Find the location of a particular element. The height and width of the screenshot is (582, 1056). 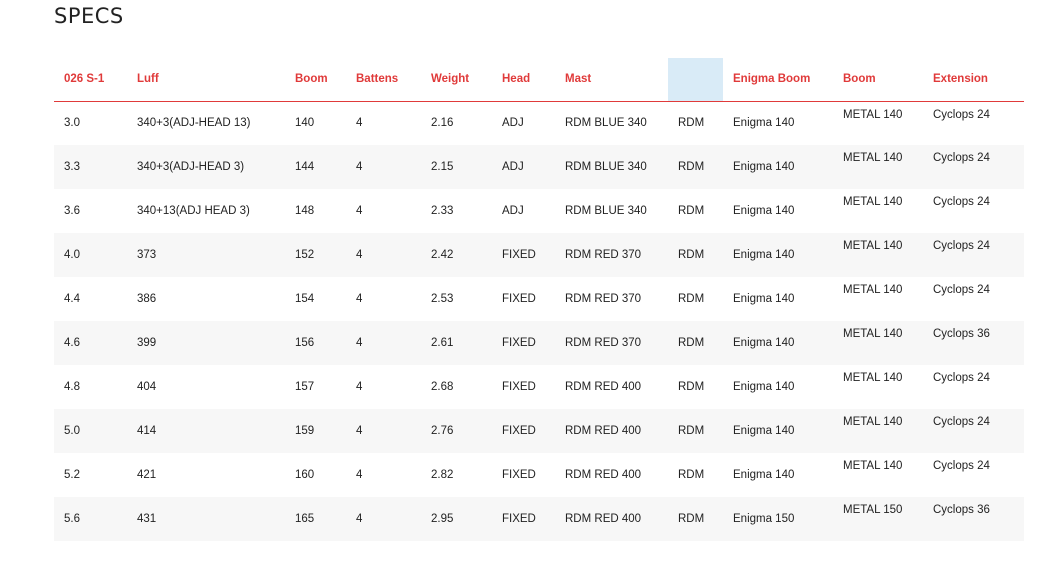

cell-luff: 421 is located at coordinates (147, 475).